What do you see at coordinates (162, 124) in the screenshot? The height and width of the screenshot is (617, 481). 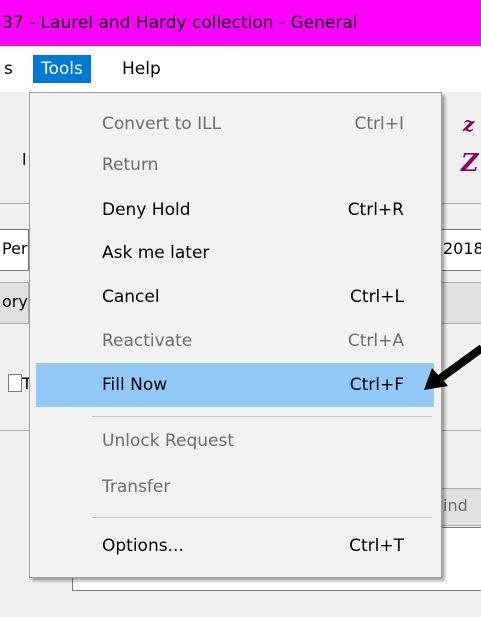 I see `menu-item-label: Convert to ILL` at bounding box center [162, 124].